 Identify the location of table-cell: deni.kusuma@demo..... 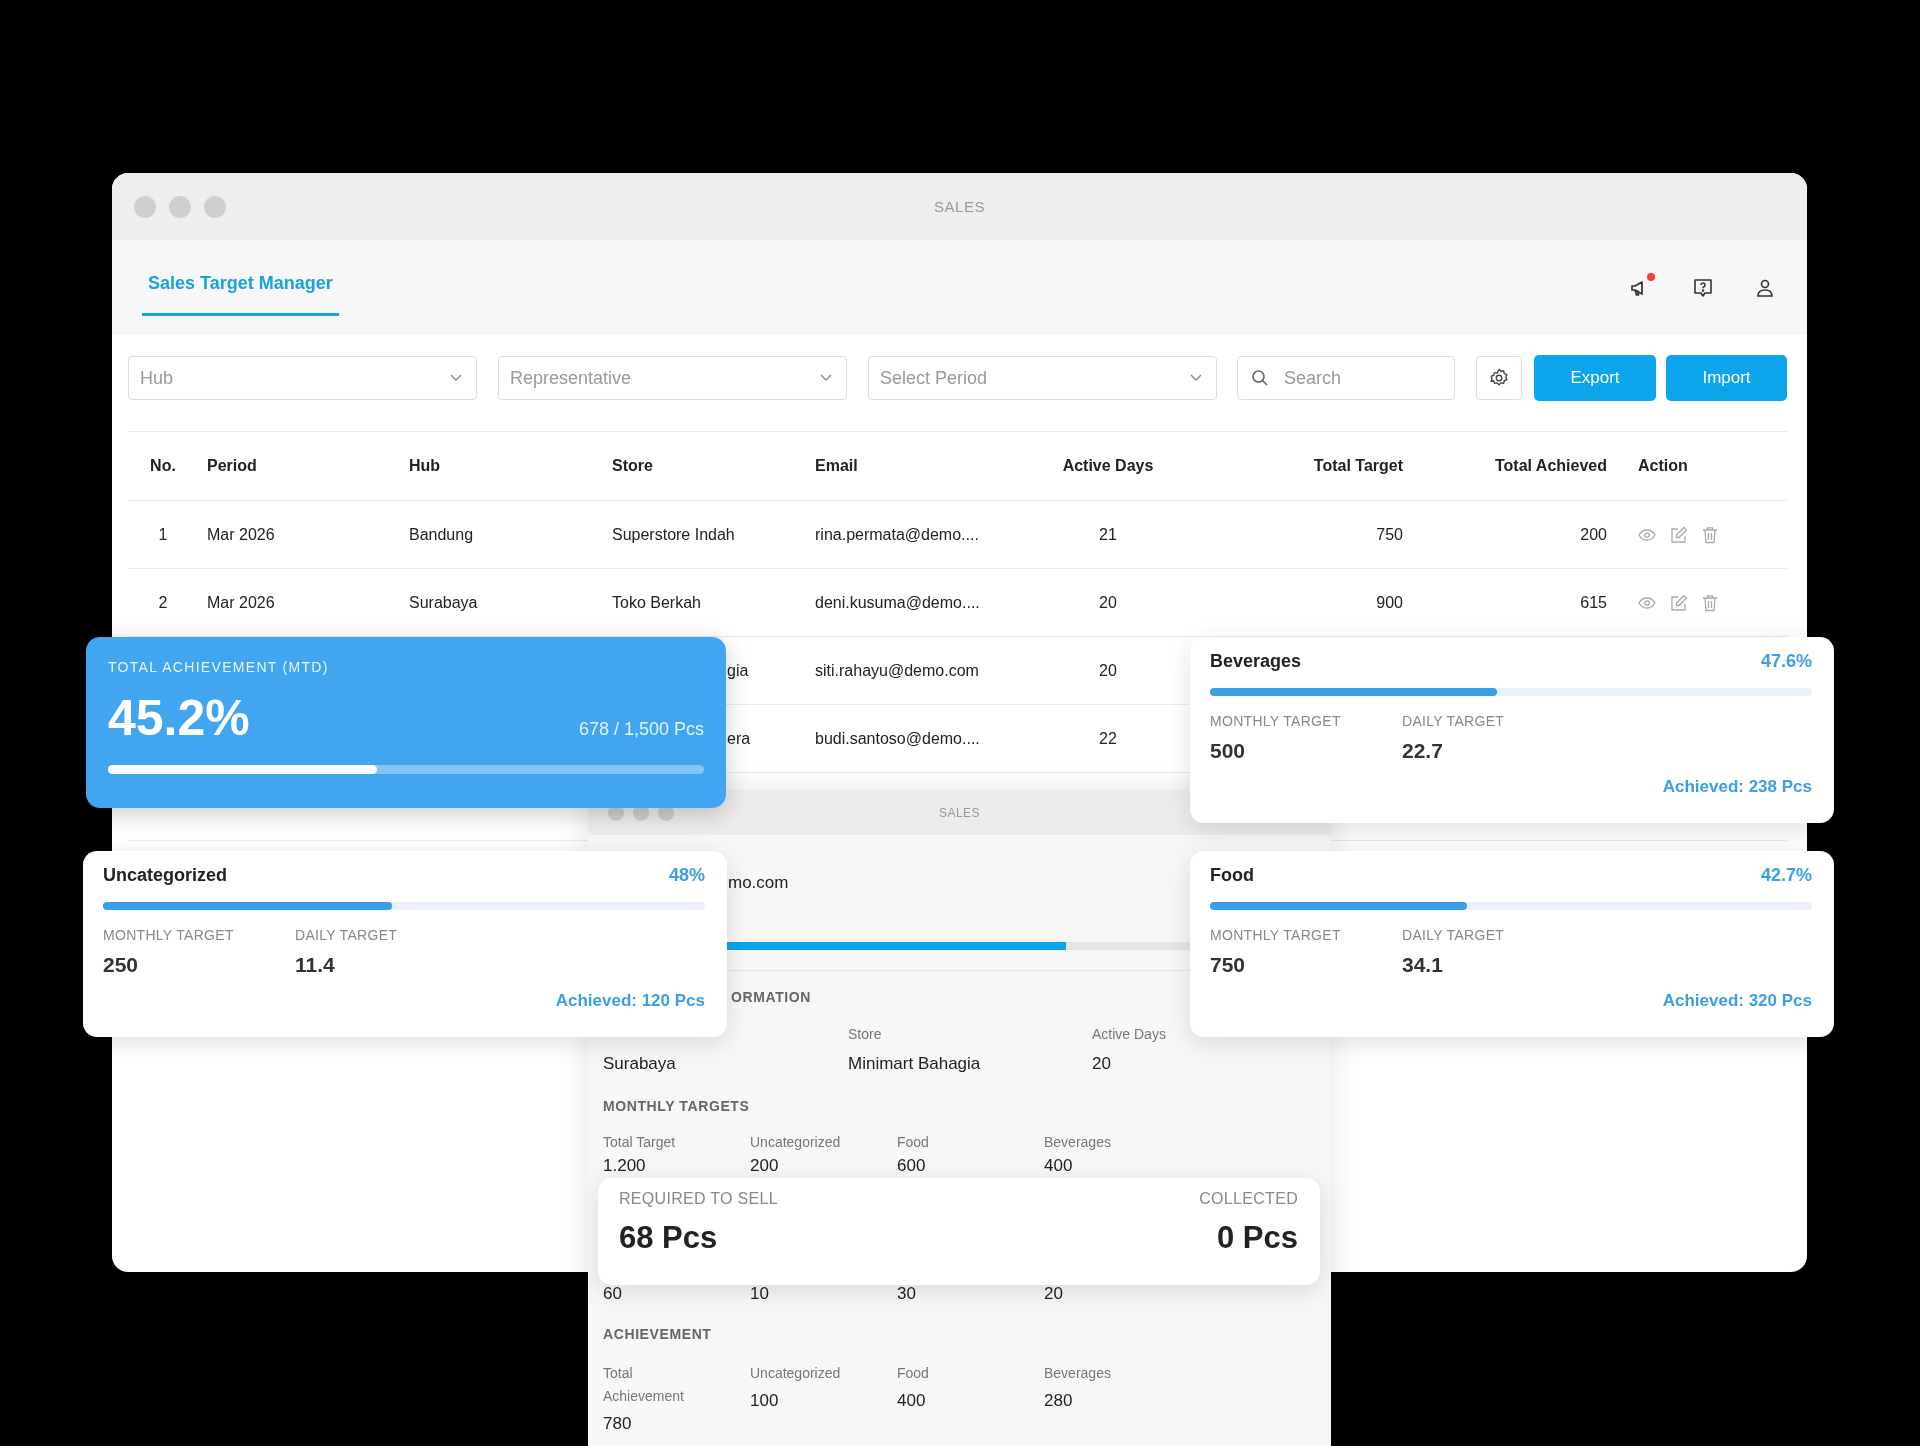
(897, 602).